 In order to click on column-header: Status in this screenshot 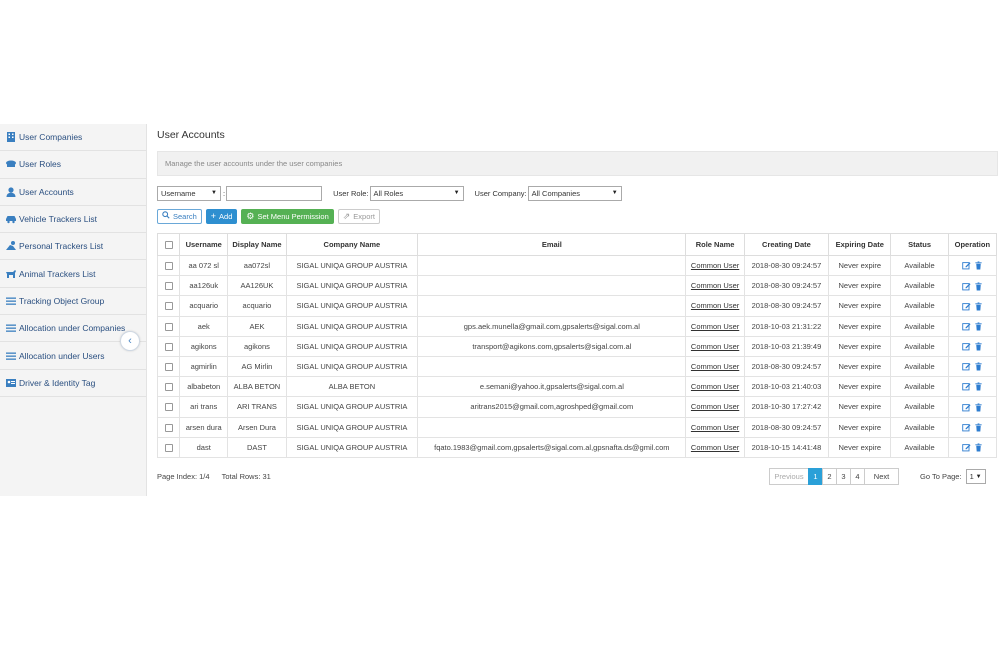, I will do `click(919, 244)`.